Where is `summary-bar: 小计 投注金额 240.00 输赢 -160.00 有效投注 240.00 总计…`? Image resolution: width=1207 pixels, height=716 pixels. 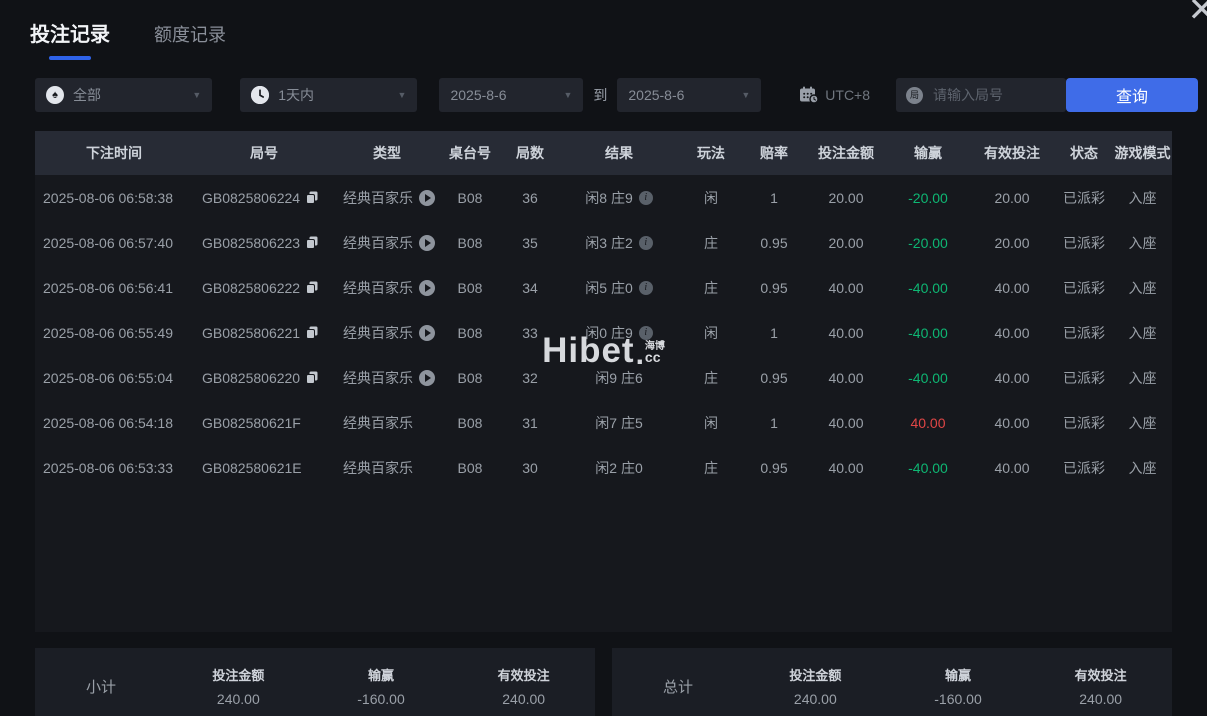
summary-bar: 小计 投注金额 240.00 输赢 -160.00 有效投注 240.00 总计… is located at coordinates (603, 682).